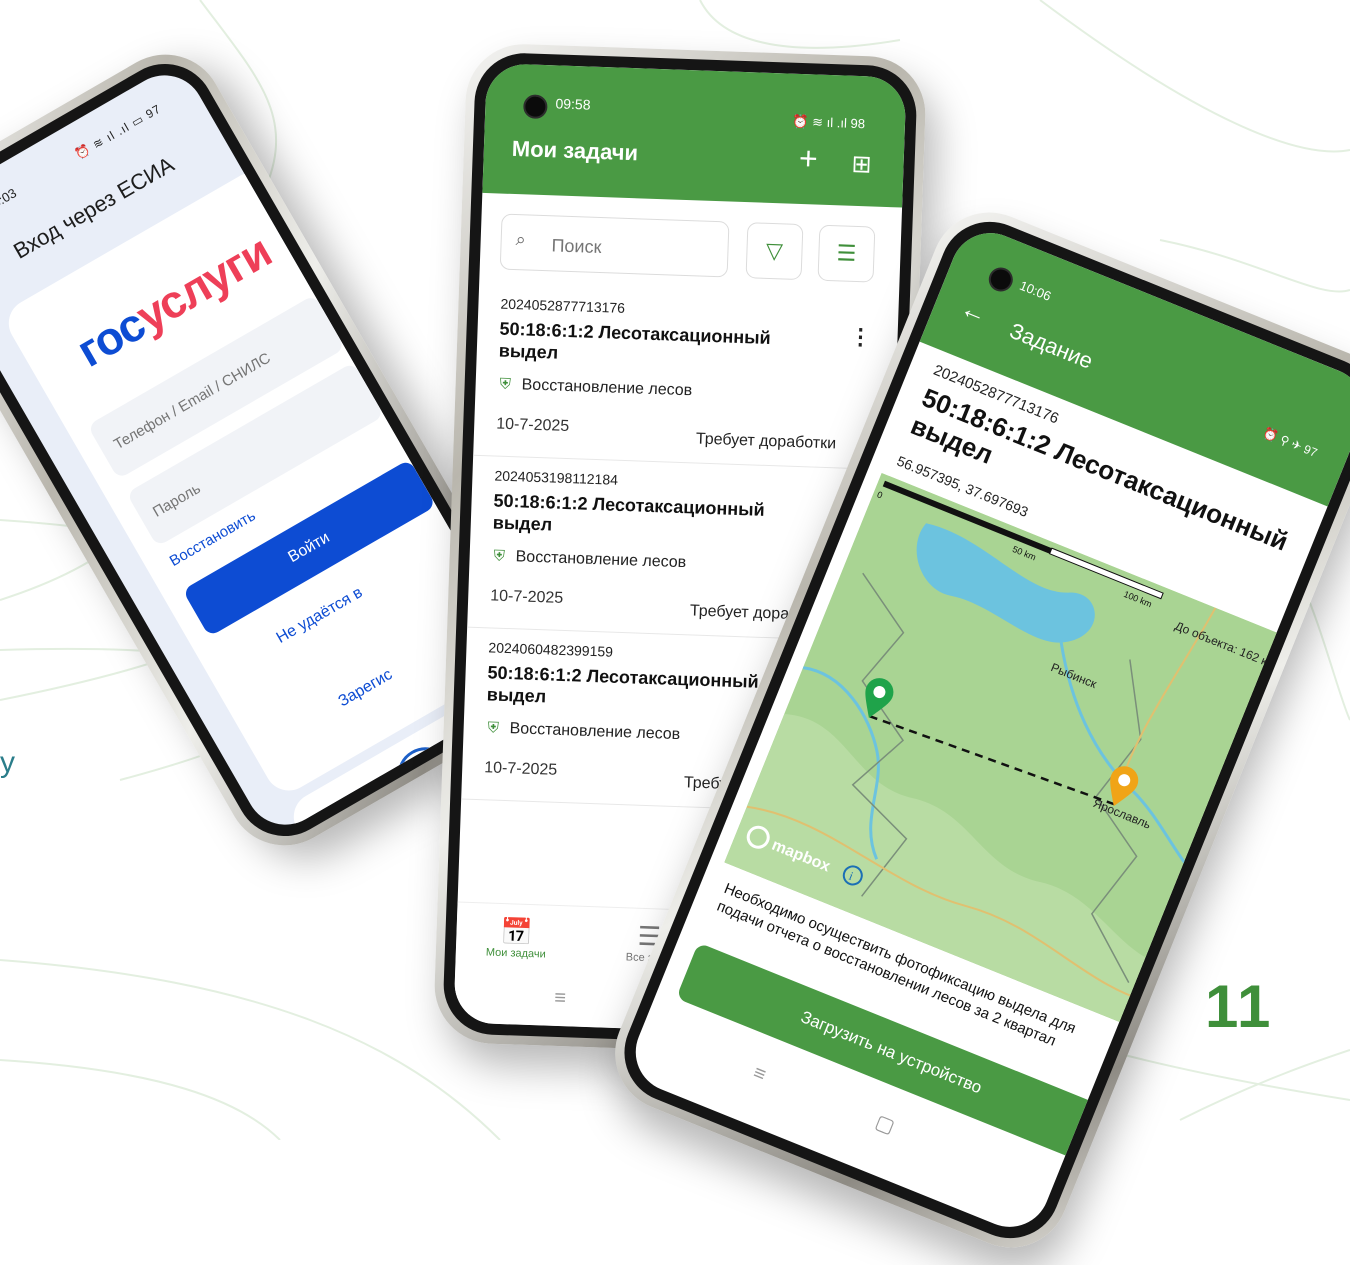 The image size is (1350, 1265). Describe the element at coordinates (858, 123) in the screenshot. I see `battery-level: 98` at that location.